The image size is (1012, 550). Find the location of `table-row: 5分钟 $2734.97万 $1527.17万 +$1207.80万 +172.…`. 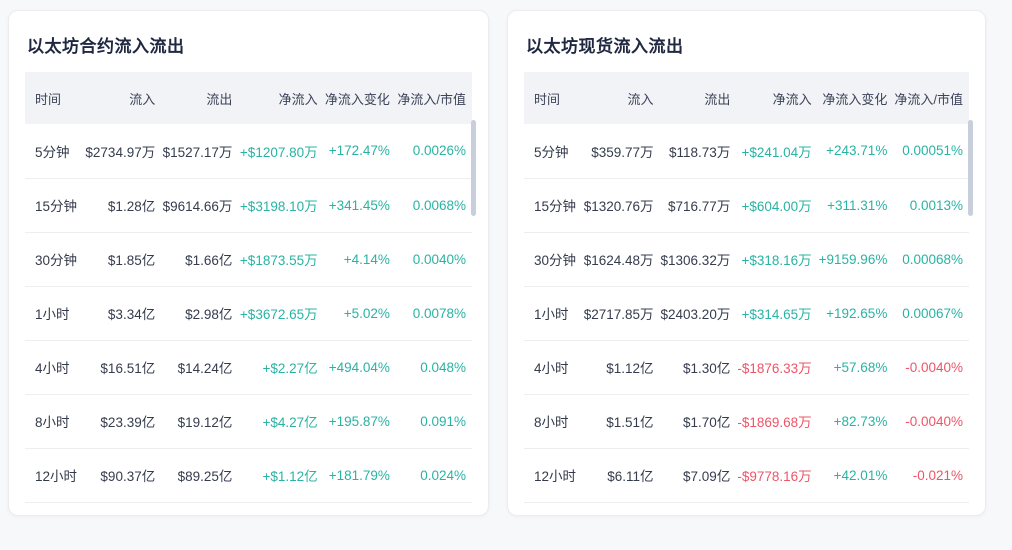

table-row: 5分钟 $2734.97万 $1527.17万 +$1207.80万 +172.… is located at coordinates (248, 151).